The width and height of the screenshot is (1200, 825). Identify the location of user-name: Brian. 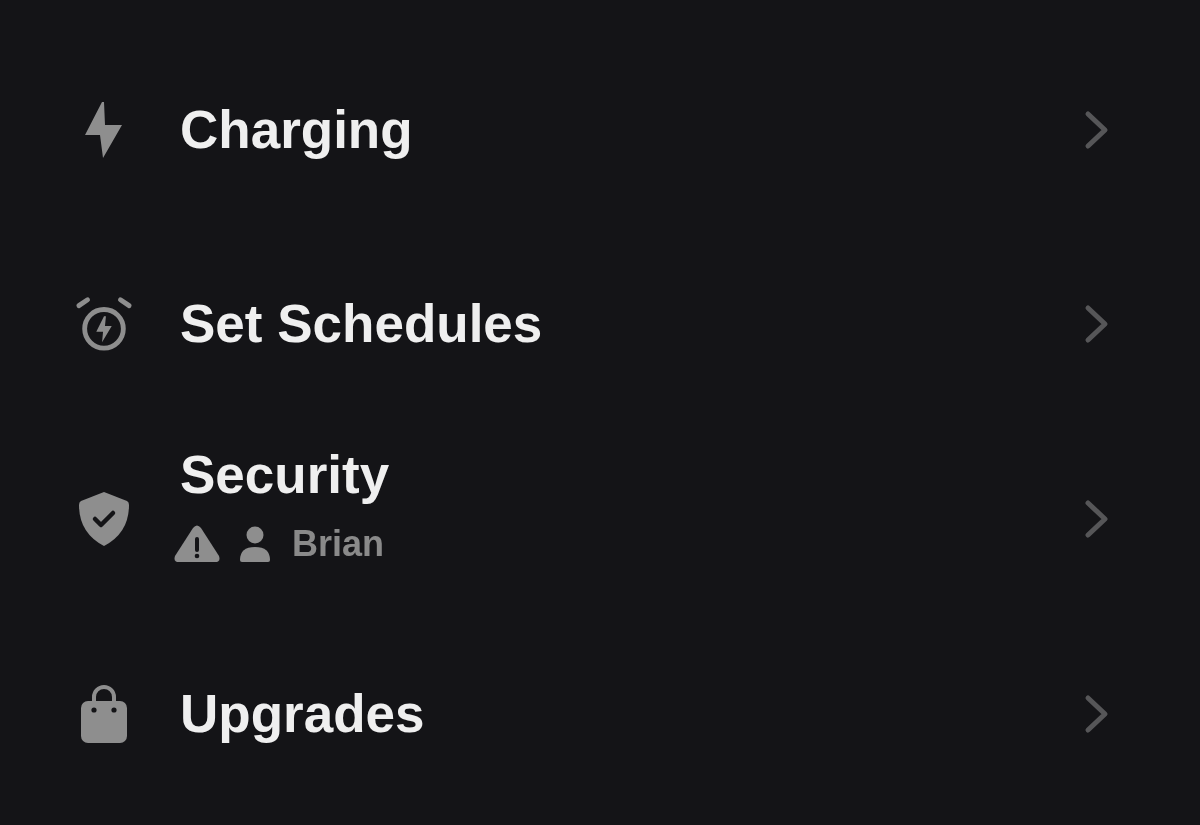
(338, 544).